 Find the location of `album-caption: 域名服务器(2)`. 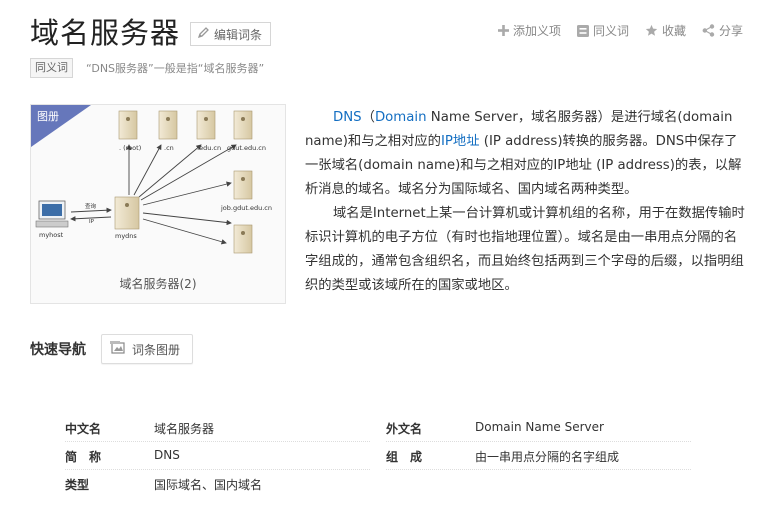

album-caption: 域名服务器(2) is located at coordinates (158, 284).